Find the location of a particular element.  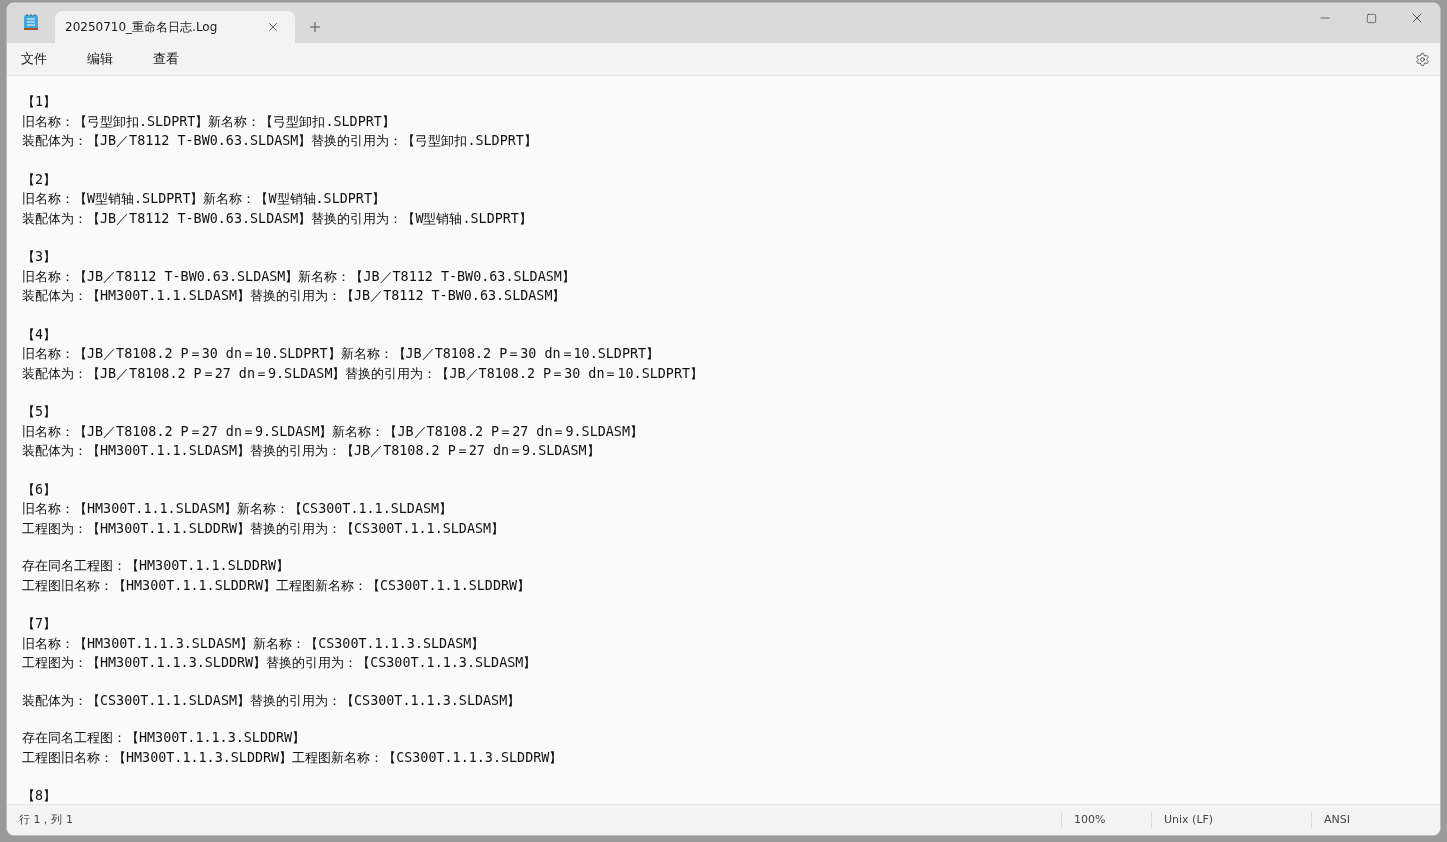

entry-label: 【1】 is located at coordinates (40, 102).